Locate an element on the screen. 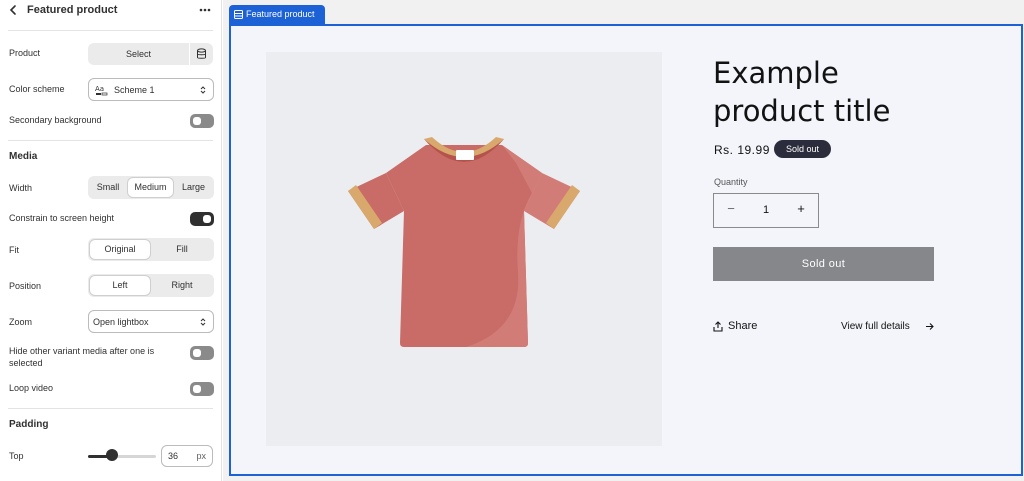 This screenshot has width=1024, height=481. fit-label: Fit is located at coordinates (14, 250).